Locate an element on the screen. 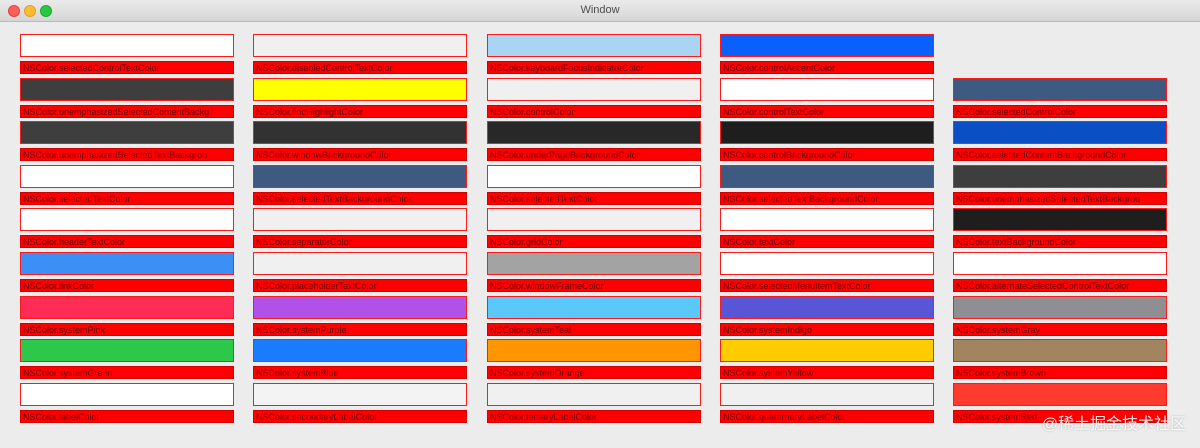 This screenshot has height=448, width=1200. color-name-label: NSColor.systemBlue is located at coordinates (360, 372).